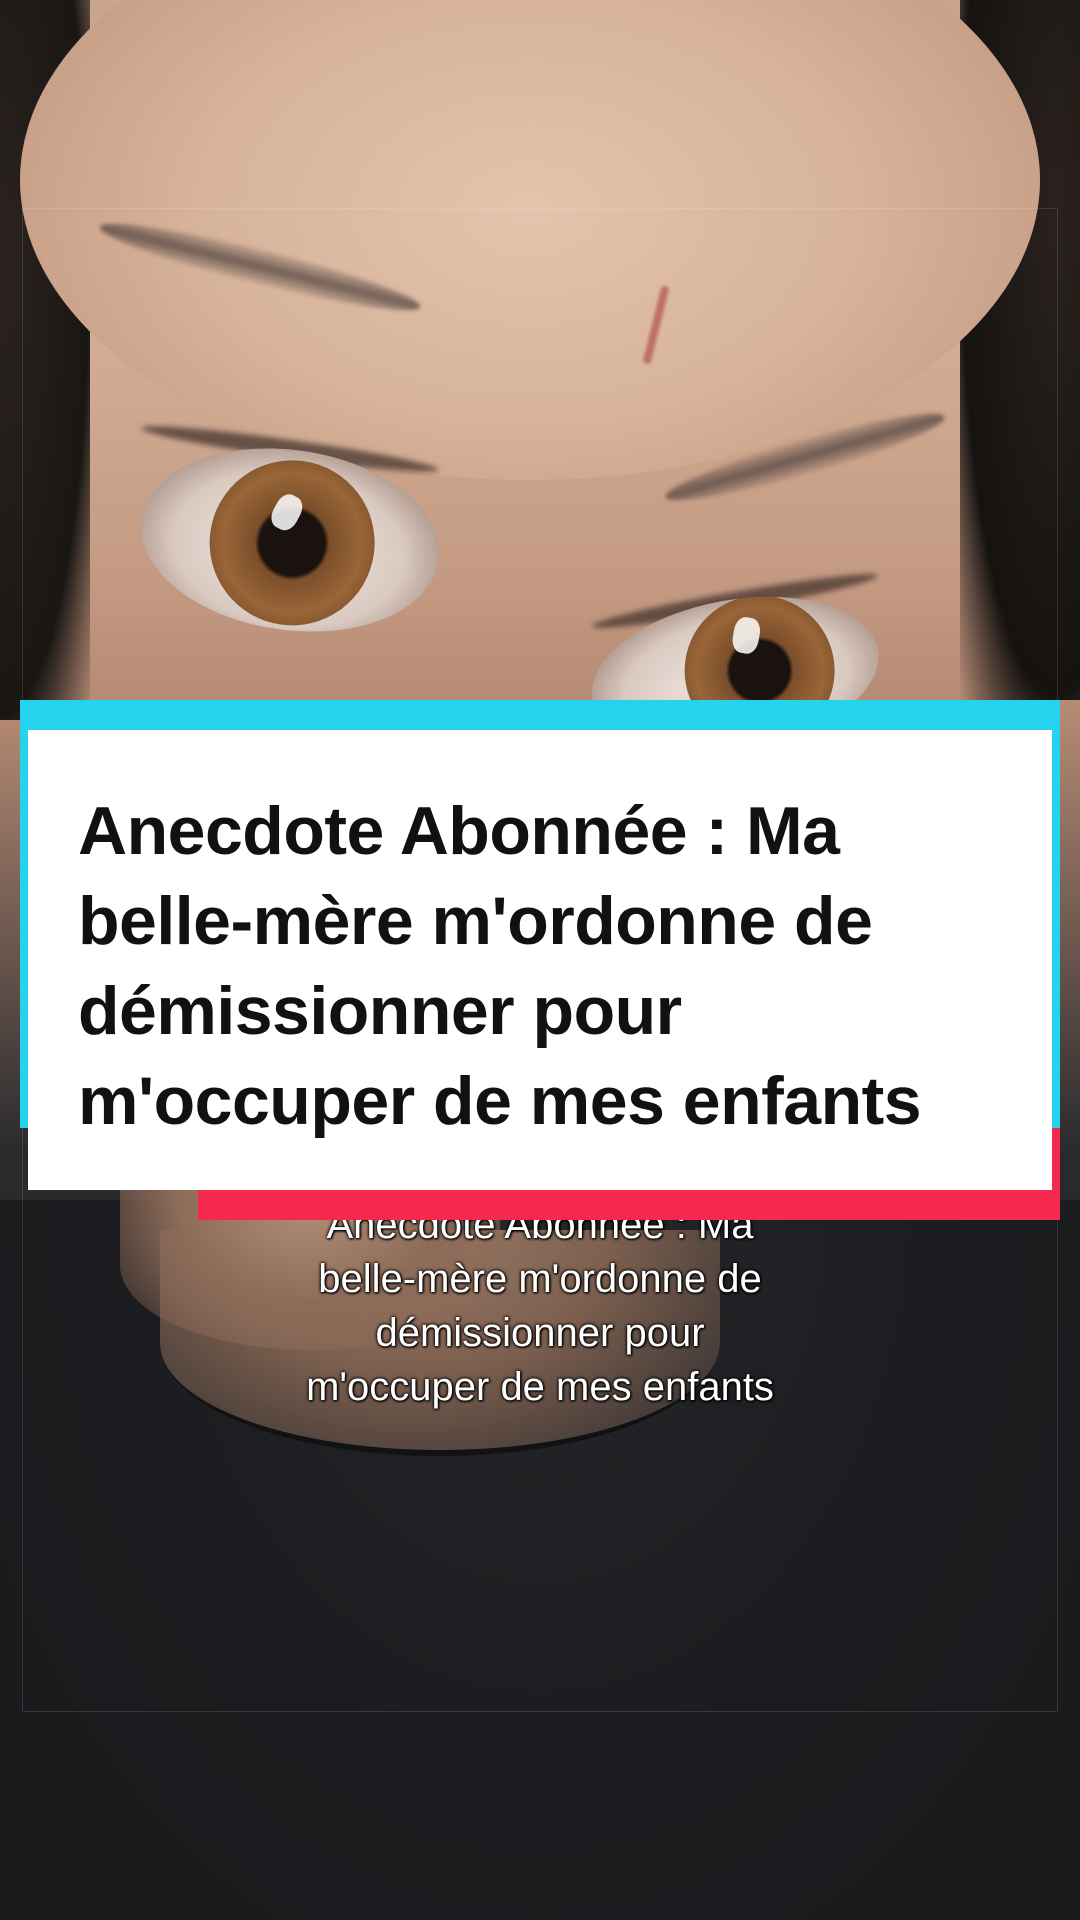 The width and height of the screenshot is (1080, 1920). What do you see at coordinates (380, 1011) in the screenshot?
I see `title-line: démissionner pour` at bounding box center [380, 1011].